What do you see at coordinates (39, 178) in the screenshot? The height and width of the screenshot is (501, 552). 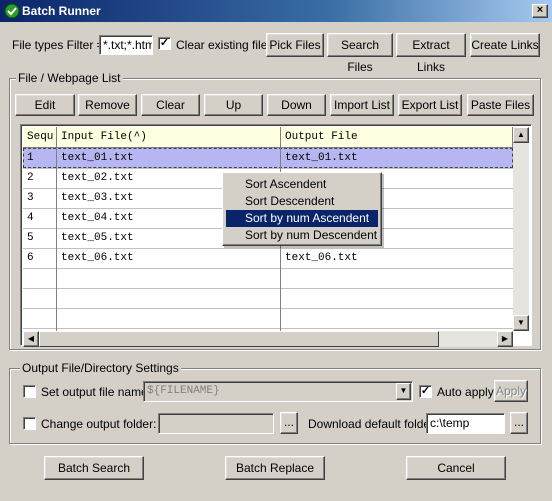 I see `row-2-seq: 2` at bounding box center [39, 178].